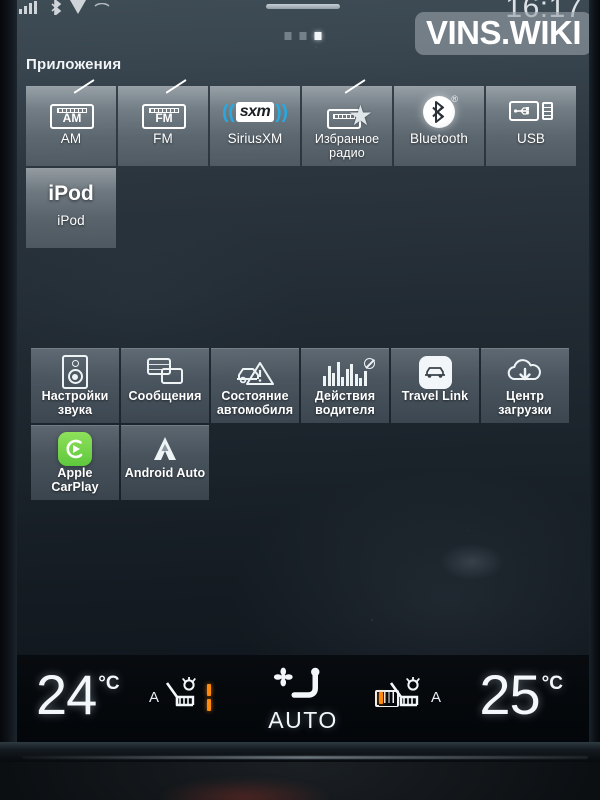  I want to click on tile-label: USB, so click(531, 138).